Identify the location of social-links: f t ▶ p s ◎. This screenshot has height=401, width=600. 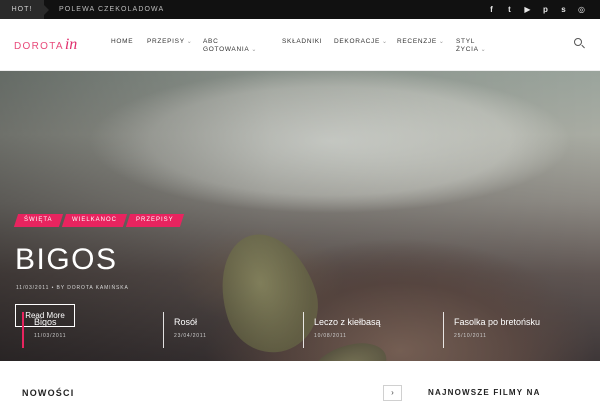
(536, 9).